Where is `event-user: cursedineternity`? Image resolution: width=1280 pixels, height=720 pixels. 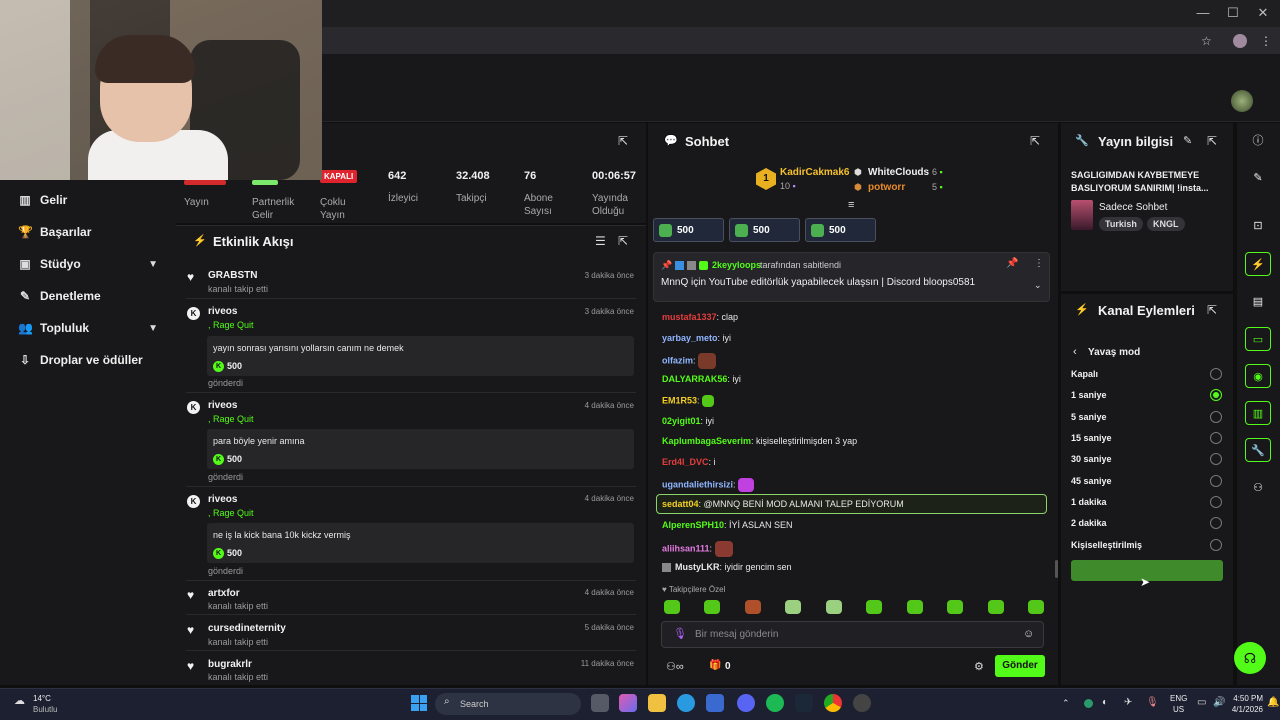 event-user: cursedineternity is located at coordinates (247, 628).